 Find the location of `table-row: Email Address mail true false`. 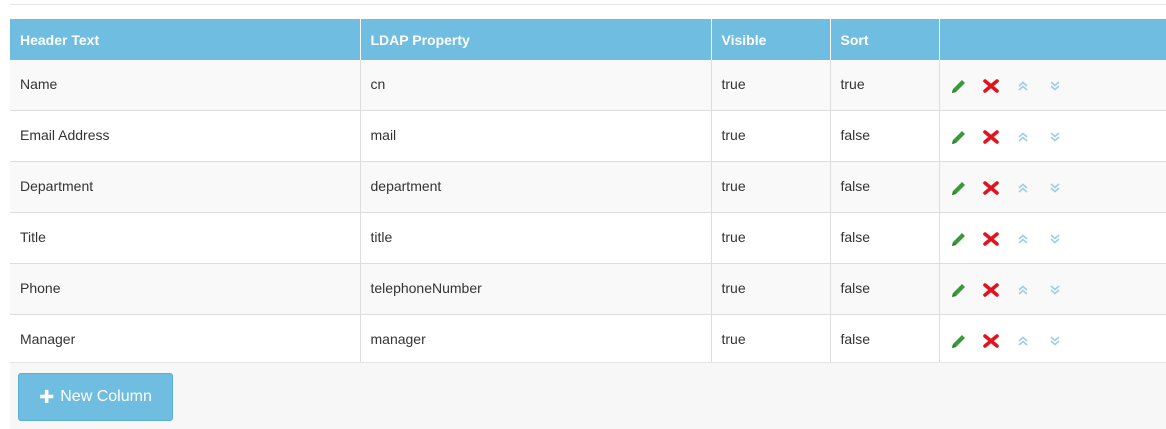

table-row: Email Address mail true false is located at coordinates (588, 136).